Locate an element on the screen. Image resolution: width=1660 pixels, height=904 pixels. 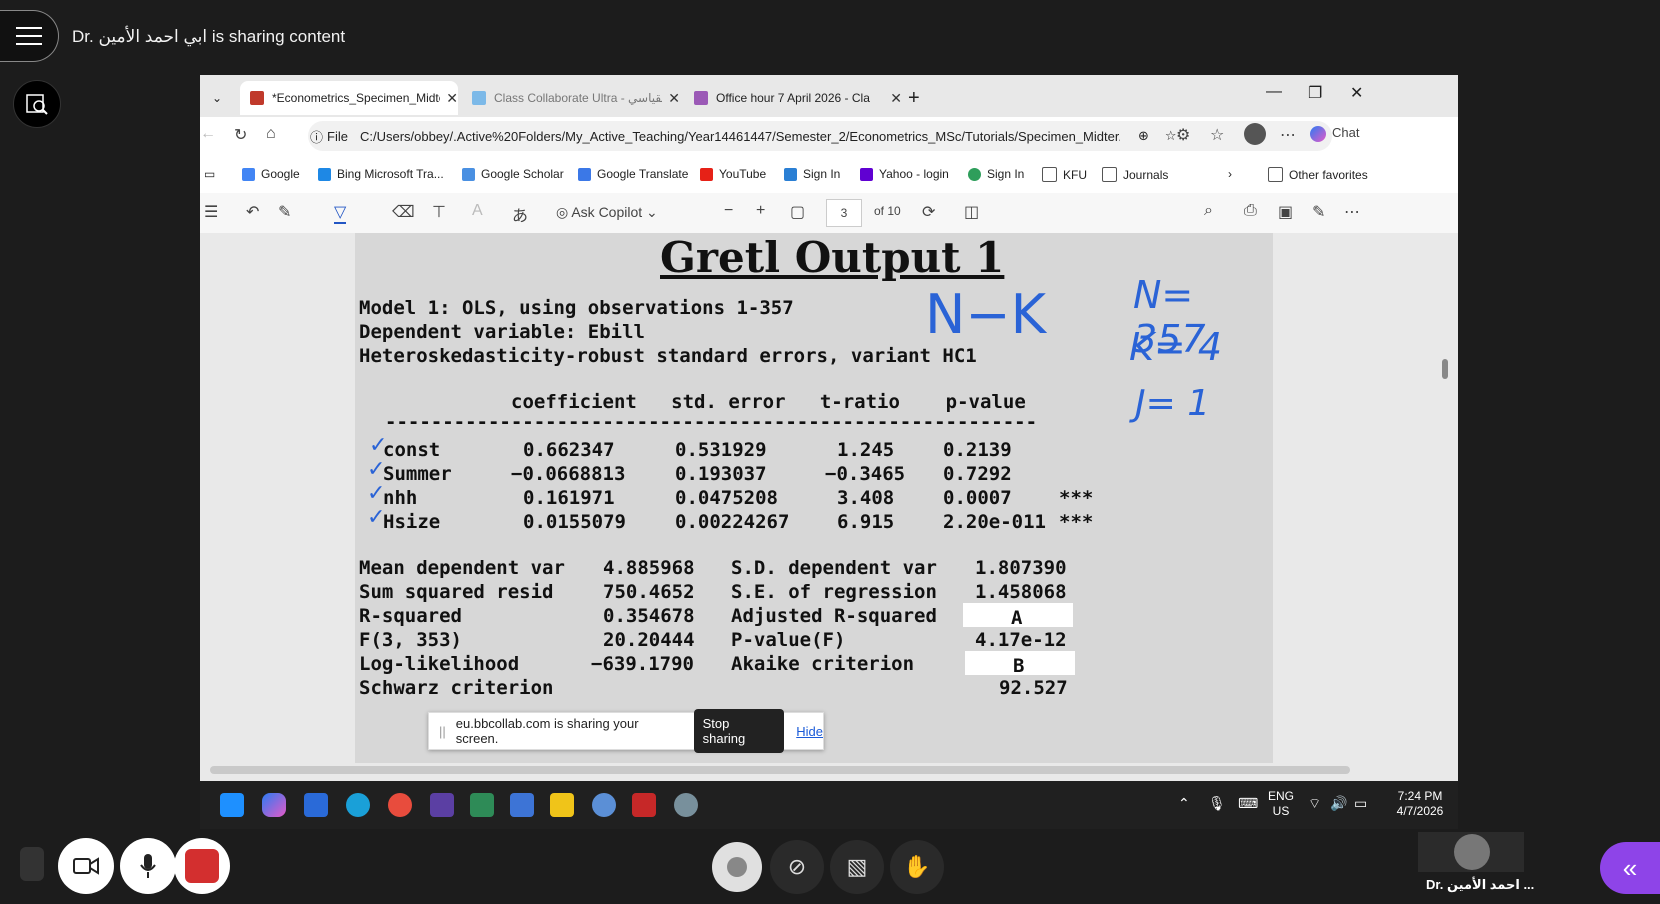
store-icon is located at coordinates (522, 805).